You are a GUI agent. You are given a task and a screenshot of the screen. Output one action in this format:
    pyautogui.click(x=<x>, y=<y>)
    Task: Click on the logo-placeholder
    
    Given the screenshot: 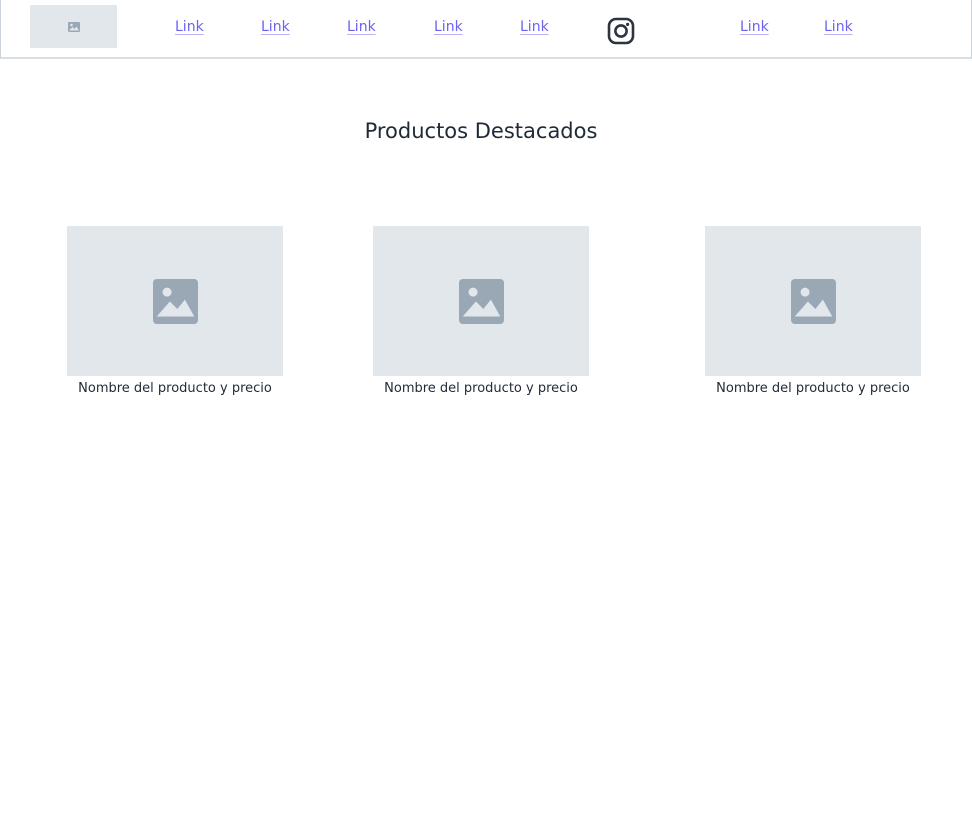 What is the action you would take?
    pyautogui.click(x=73, y=26)
    